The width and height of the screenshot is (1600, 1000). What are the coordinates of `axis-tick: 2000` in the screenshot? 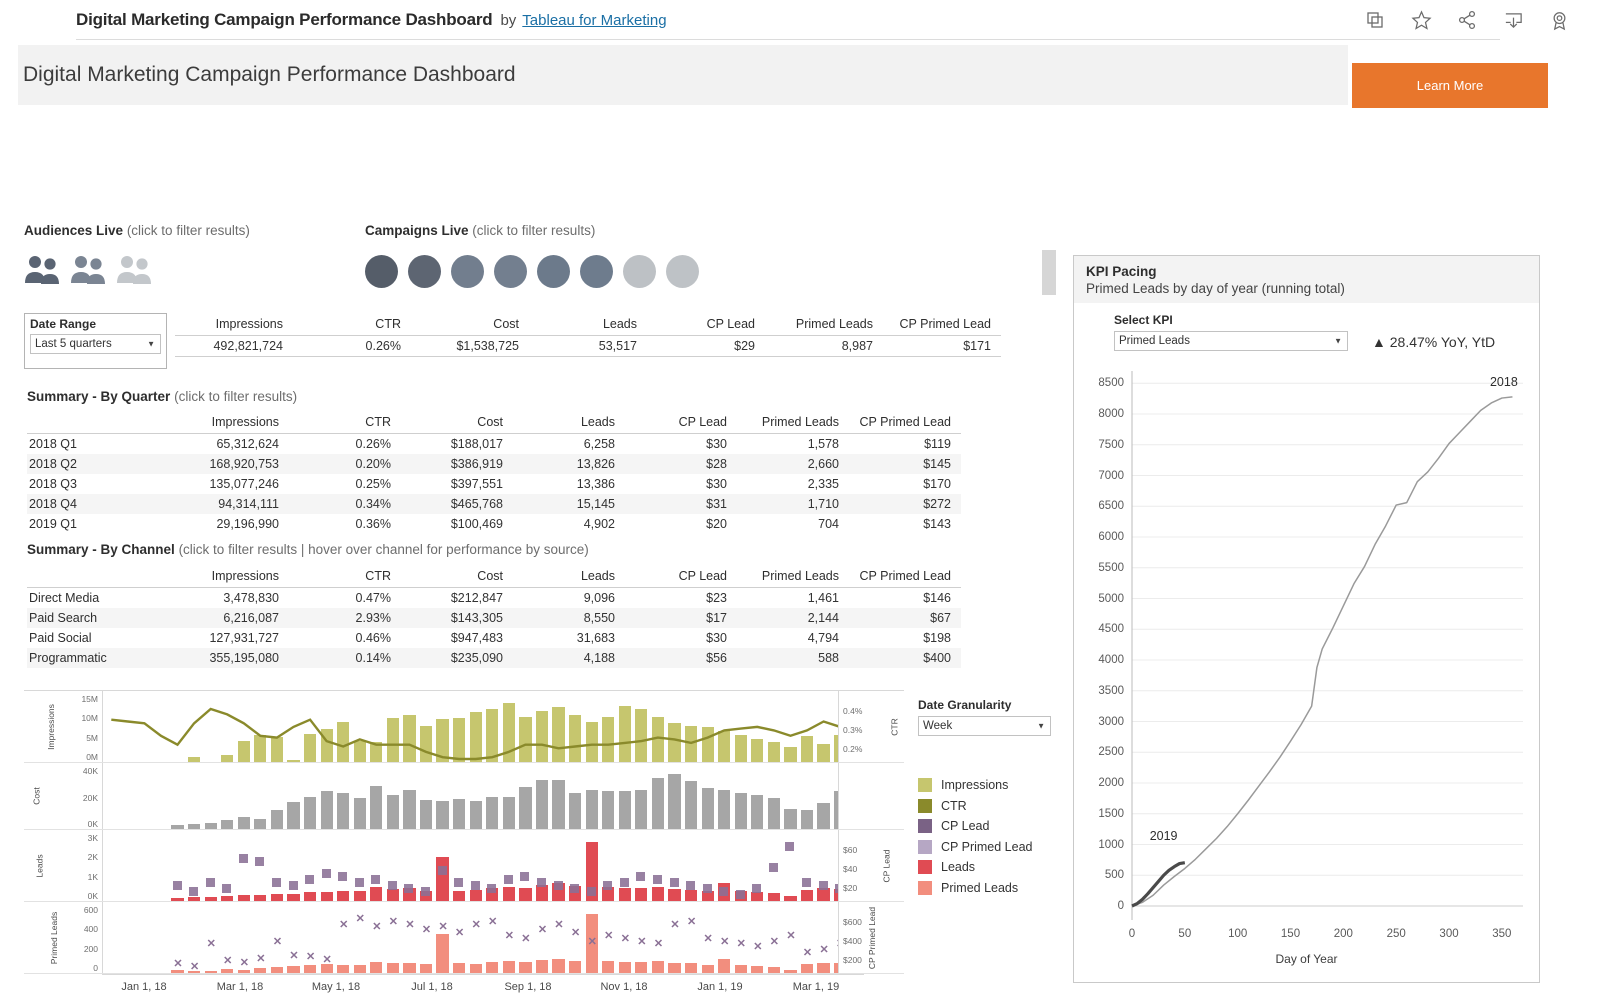 It's located at (1111, 783).